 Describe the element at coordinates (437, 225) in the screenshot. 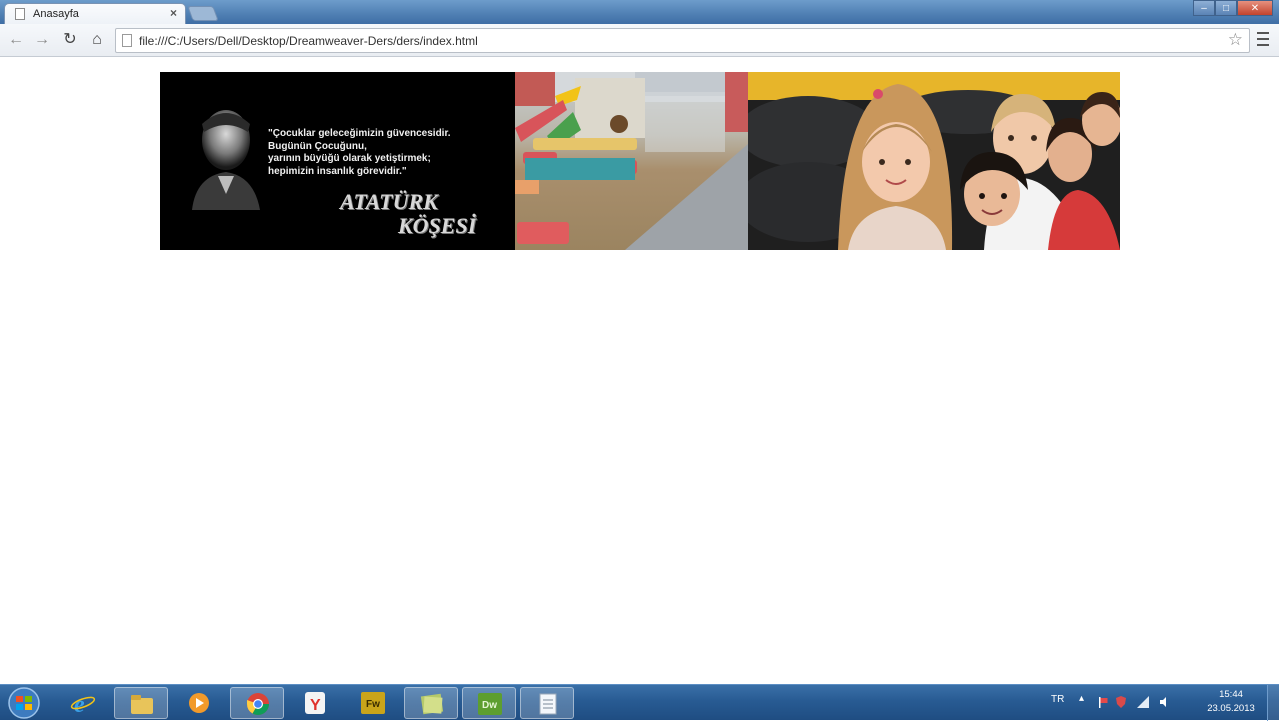

I see `corner-title-line2: KÖŞESİ` at that location.